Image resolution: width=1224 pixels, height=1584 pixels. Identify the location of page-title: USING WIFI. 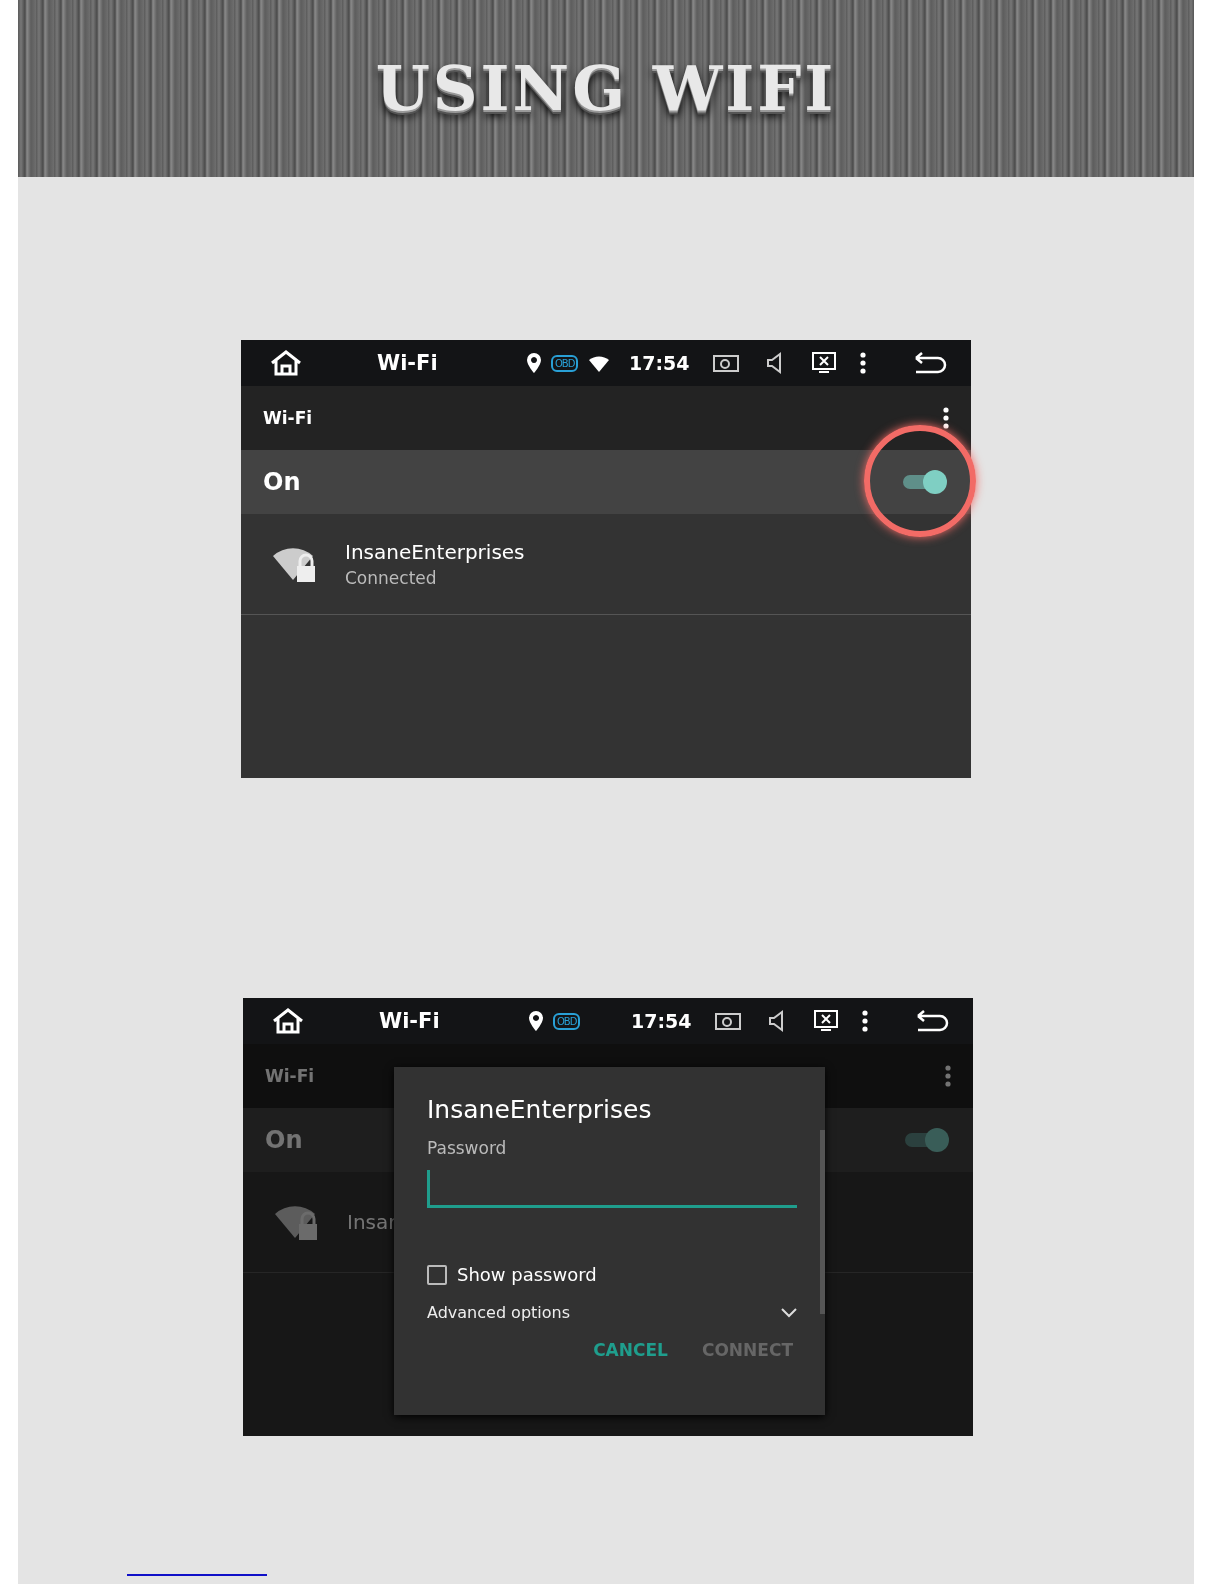
(606, 88).